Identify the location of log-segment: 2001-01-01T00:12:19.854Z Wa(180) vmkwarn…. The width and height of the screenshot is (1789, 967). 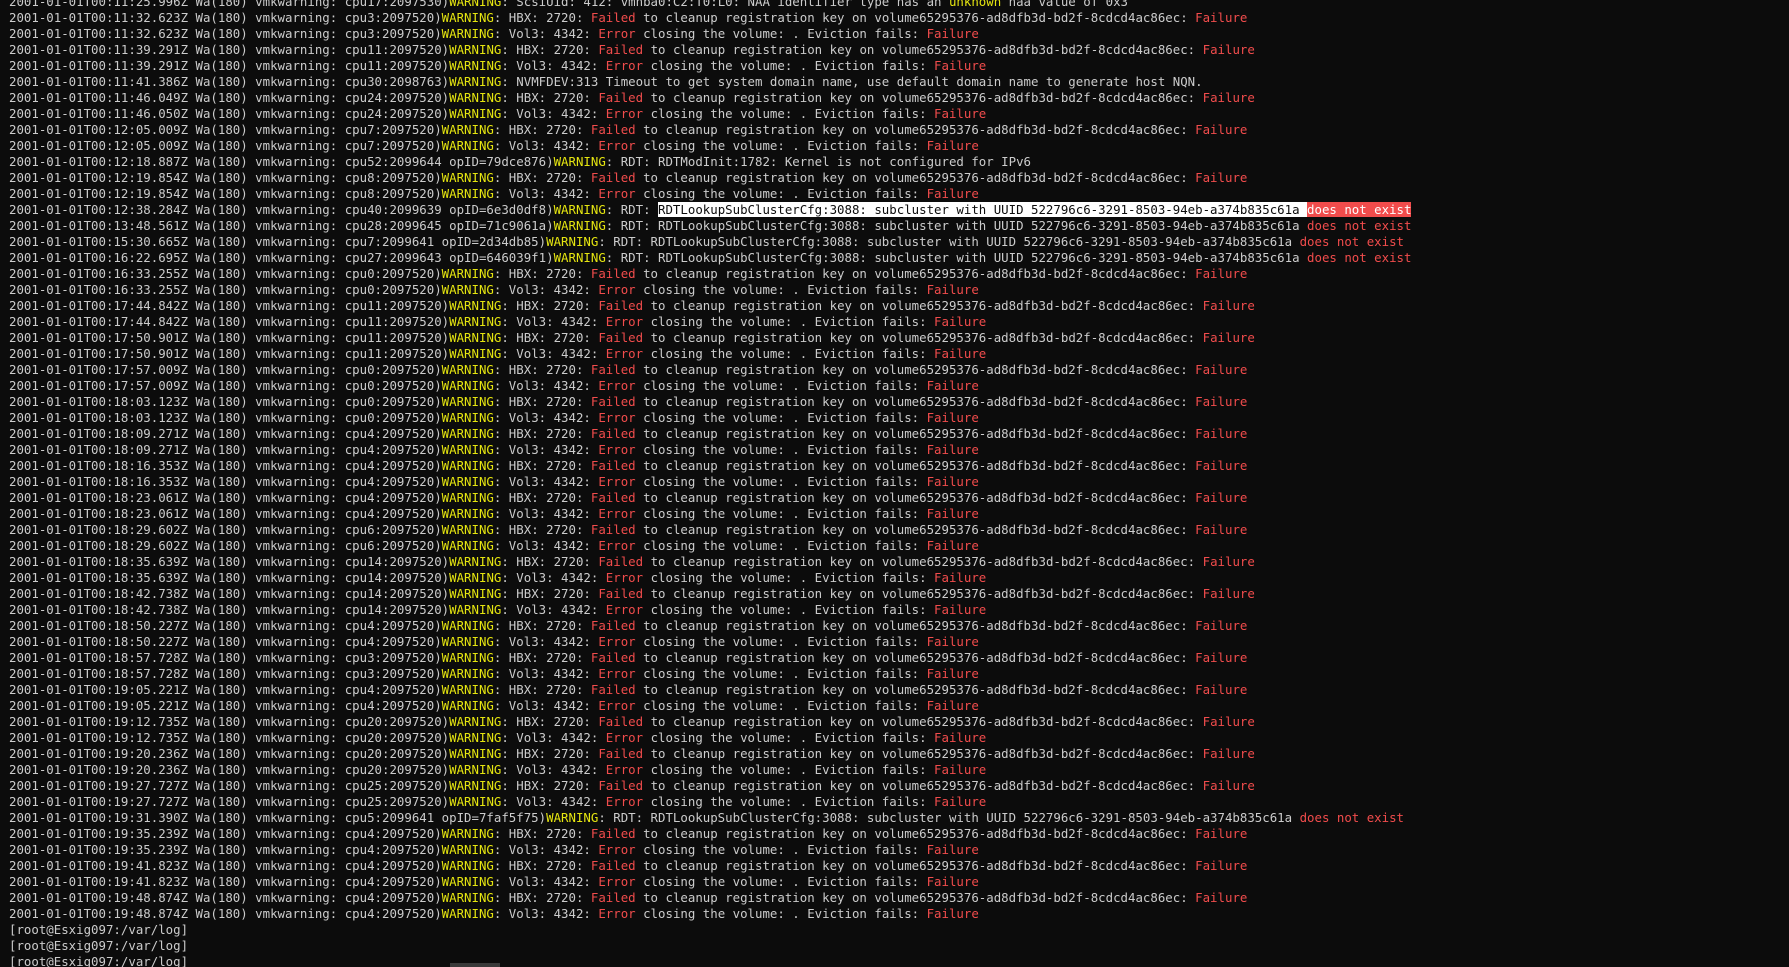
(225, 177).